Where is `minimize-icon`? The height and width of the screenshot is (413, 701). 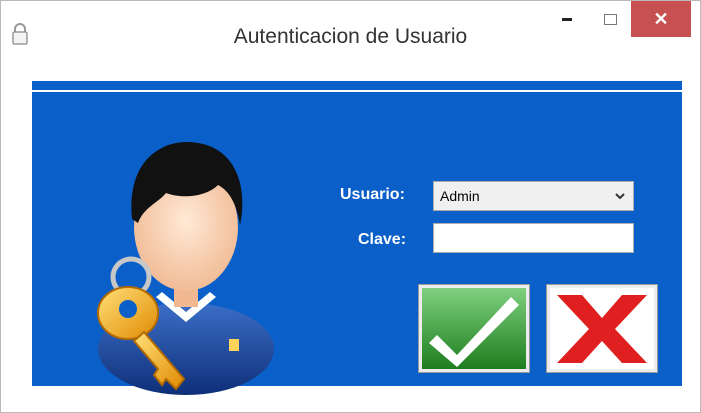 minimize-icon is located at coordinates (567, 19).